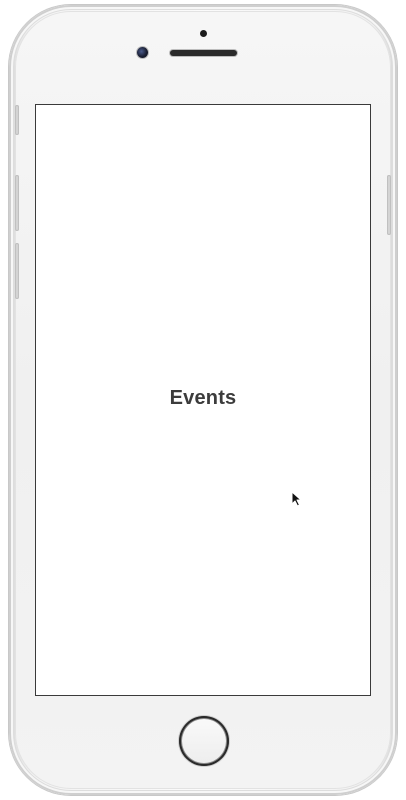  Describe the element at coordinates (203, 33) in the screenshot. I see `proximity-sensor` at that location.